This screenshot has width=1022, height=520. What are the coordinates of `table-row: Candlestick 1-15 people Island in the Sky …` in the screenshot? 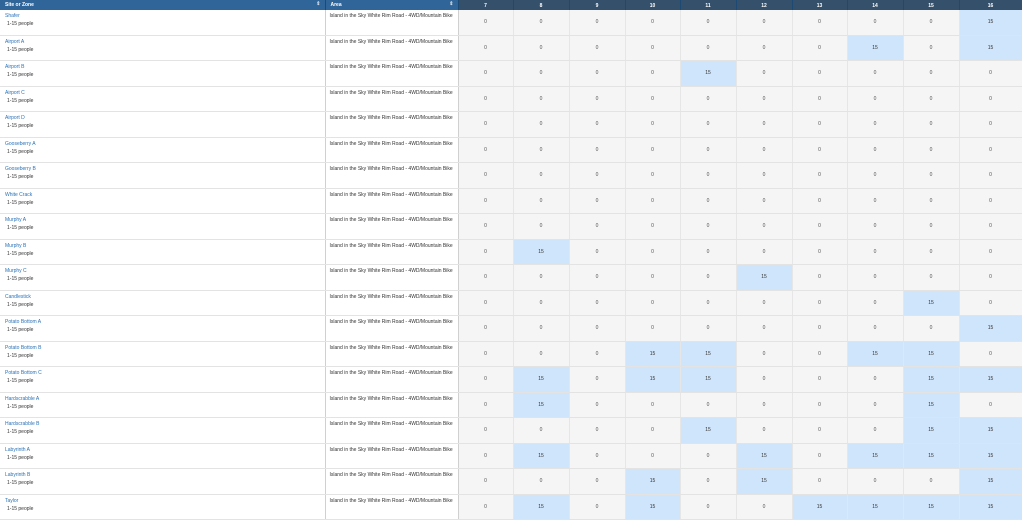 It's located at (511, 303).